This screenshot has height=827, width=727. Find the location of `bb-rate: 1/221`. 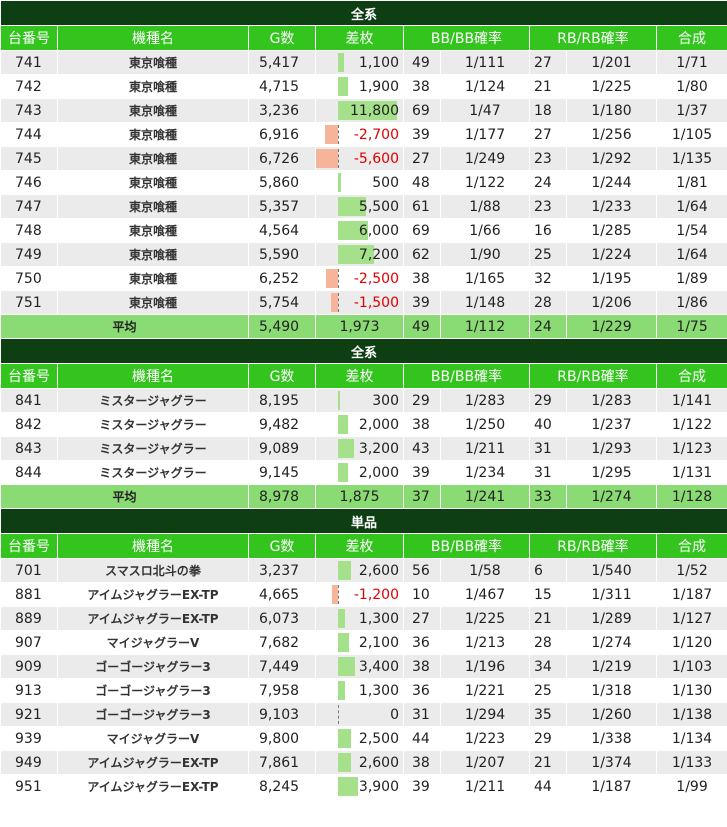

bb-rate: 1/221 is located at coordinates (485, 690).